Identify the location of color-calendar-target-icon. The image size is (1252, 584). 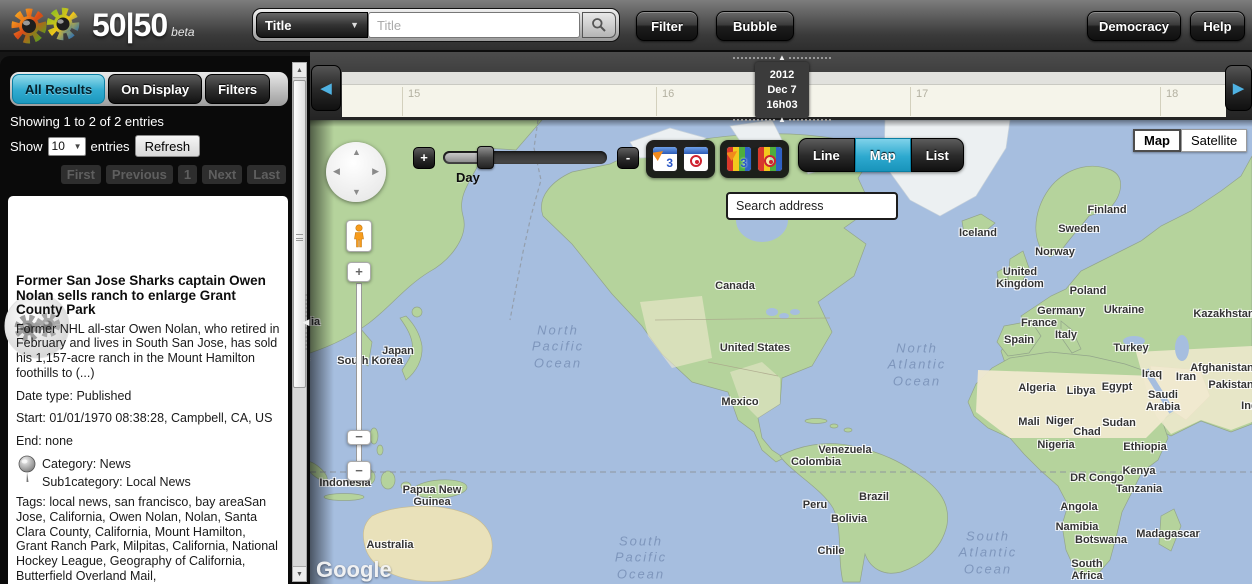
(770, 159).